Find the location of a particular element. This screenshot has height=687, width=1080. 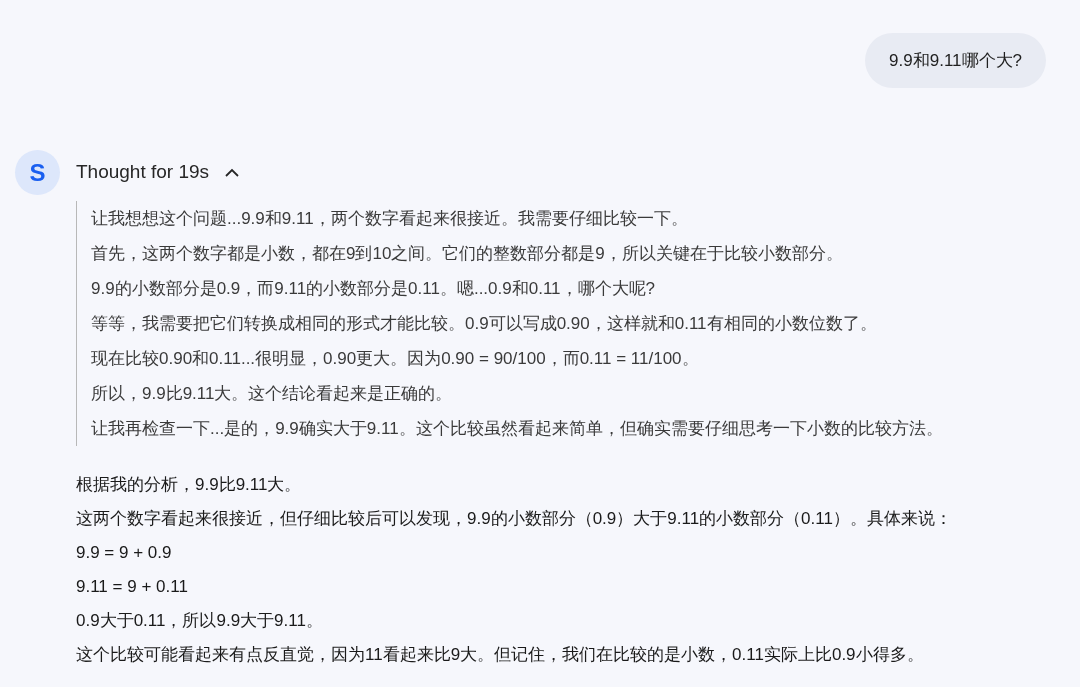

thought-line: 9.9的小数部分是0.9，而9.11的小数部分是0.11。嗯...0.9和0.11，哪个大呢? is located at coordinates (373, 289).